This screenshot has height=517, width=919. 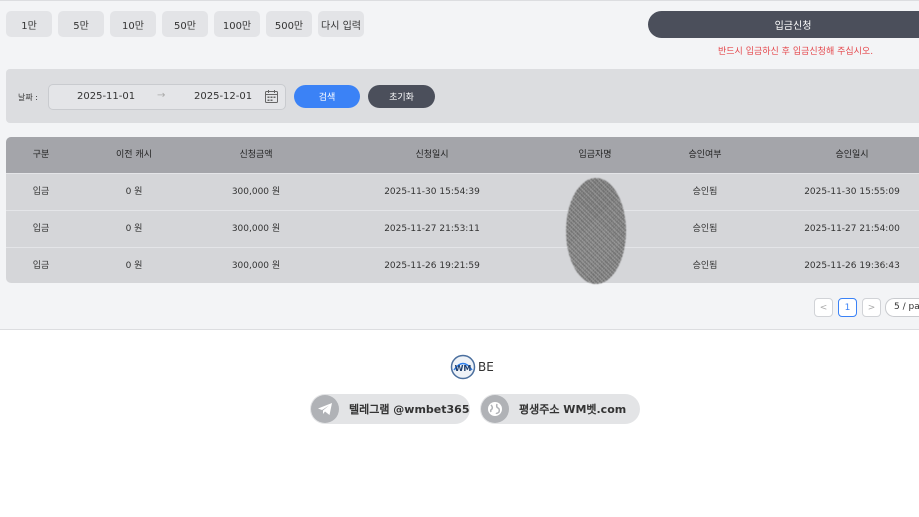 I want to click on header-type: 구분, so click(x=41, y=155).